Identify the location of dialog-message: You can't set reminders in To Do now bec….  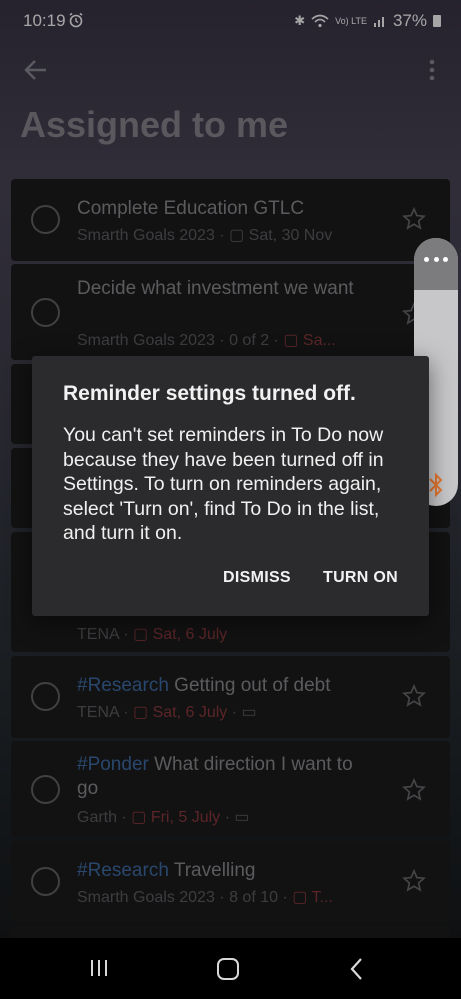
(223, 484).